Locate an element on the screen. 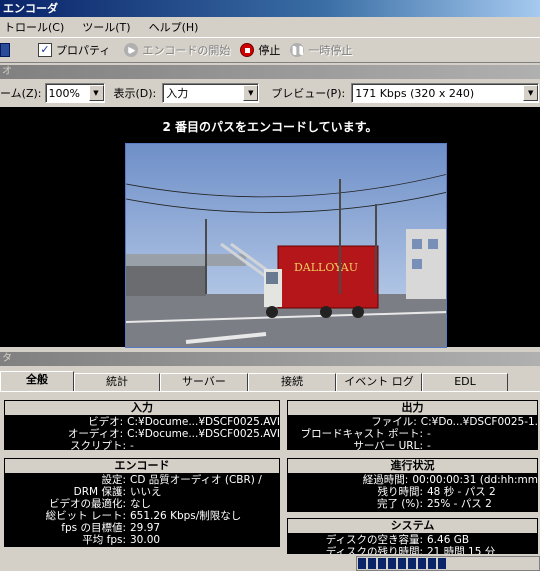 Image resolution: width=540 pixels, height=571 pixels. info-row: 平均 fps: 30.00 is located at coordinates (121, 540).